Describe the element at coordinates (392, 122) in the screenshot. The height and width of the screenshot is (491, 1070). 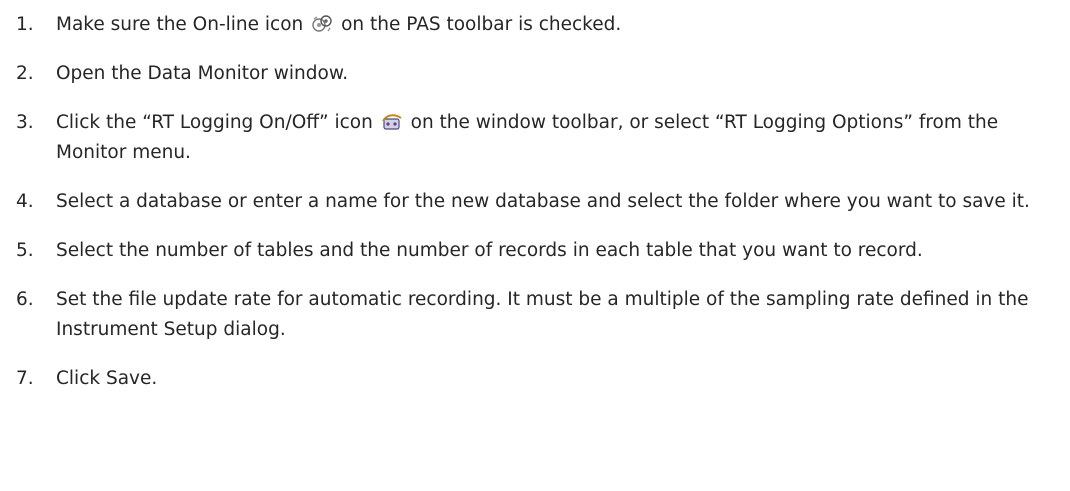
I see `rt-logging-icon` at that location.